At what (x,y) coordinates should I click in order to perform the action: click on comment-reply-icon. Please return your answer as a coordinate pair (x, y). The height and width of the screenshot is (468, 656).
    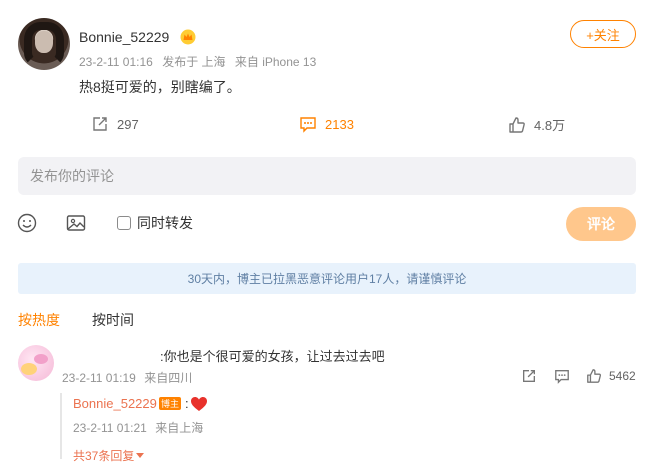
    Looking at the image, I should click on (562, 376).